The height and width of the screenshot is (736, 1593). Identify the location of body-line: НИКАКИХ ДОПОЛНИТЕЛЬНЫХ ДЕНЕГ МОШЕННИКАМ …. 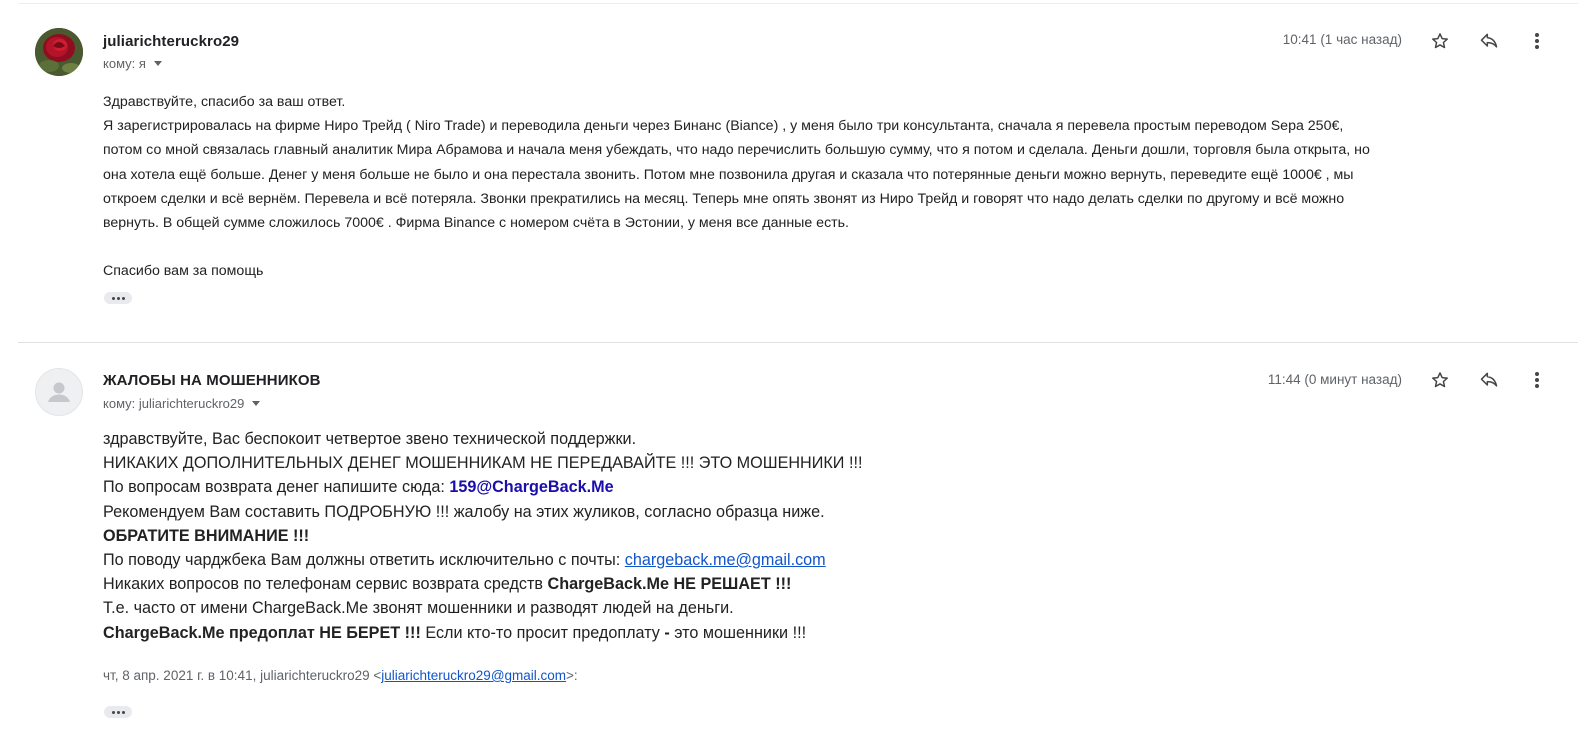
(483, 463).